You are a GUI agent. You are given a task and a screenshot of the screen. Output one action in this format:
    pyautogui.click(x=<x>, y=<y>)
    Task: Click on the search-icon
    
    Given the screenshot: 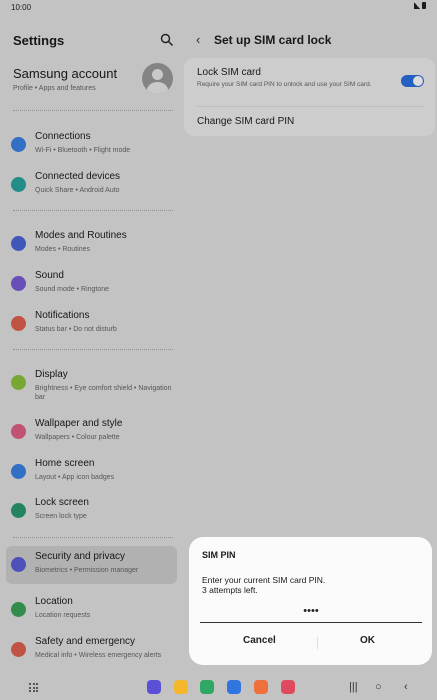 What is the action you would take?
    pyautogui.click(x=167, y=40)
    